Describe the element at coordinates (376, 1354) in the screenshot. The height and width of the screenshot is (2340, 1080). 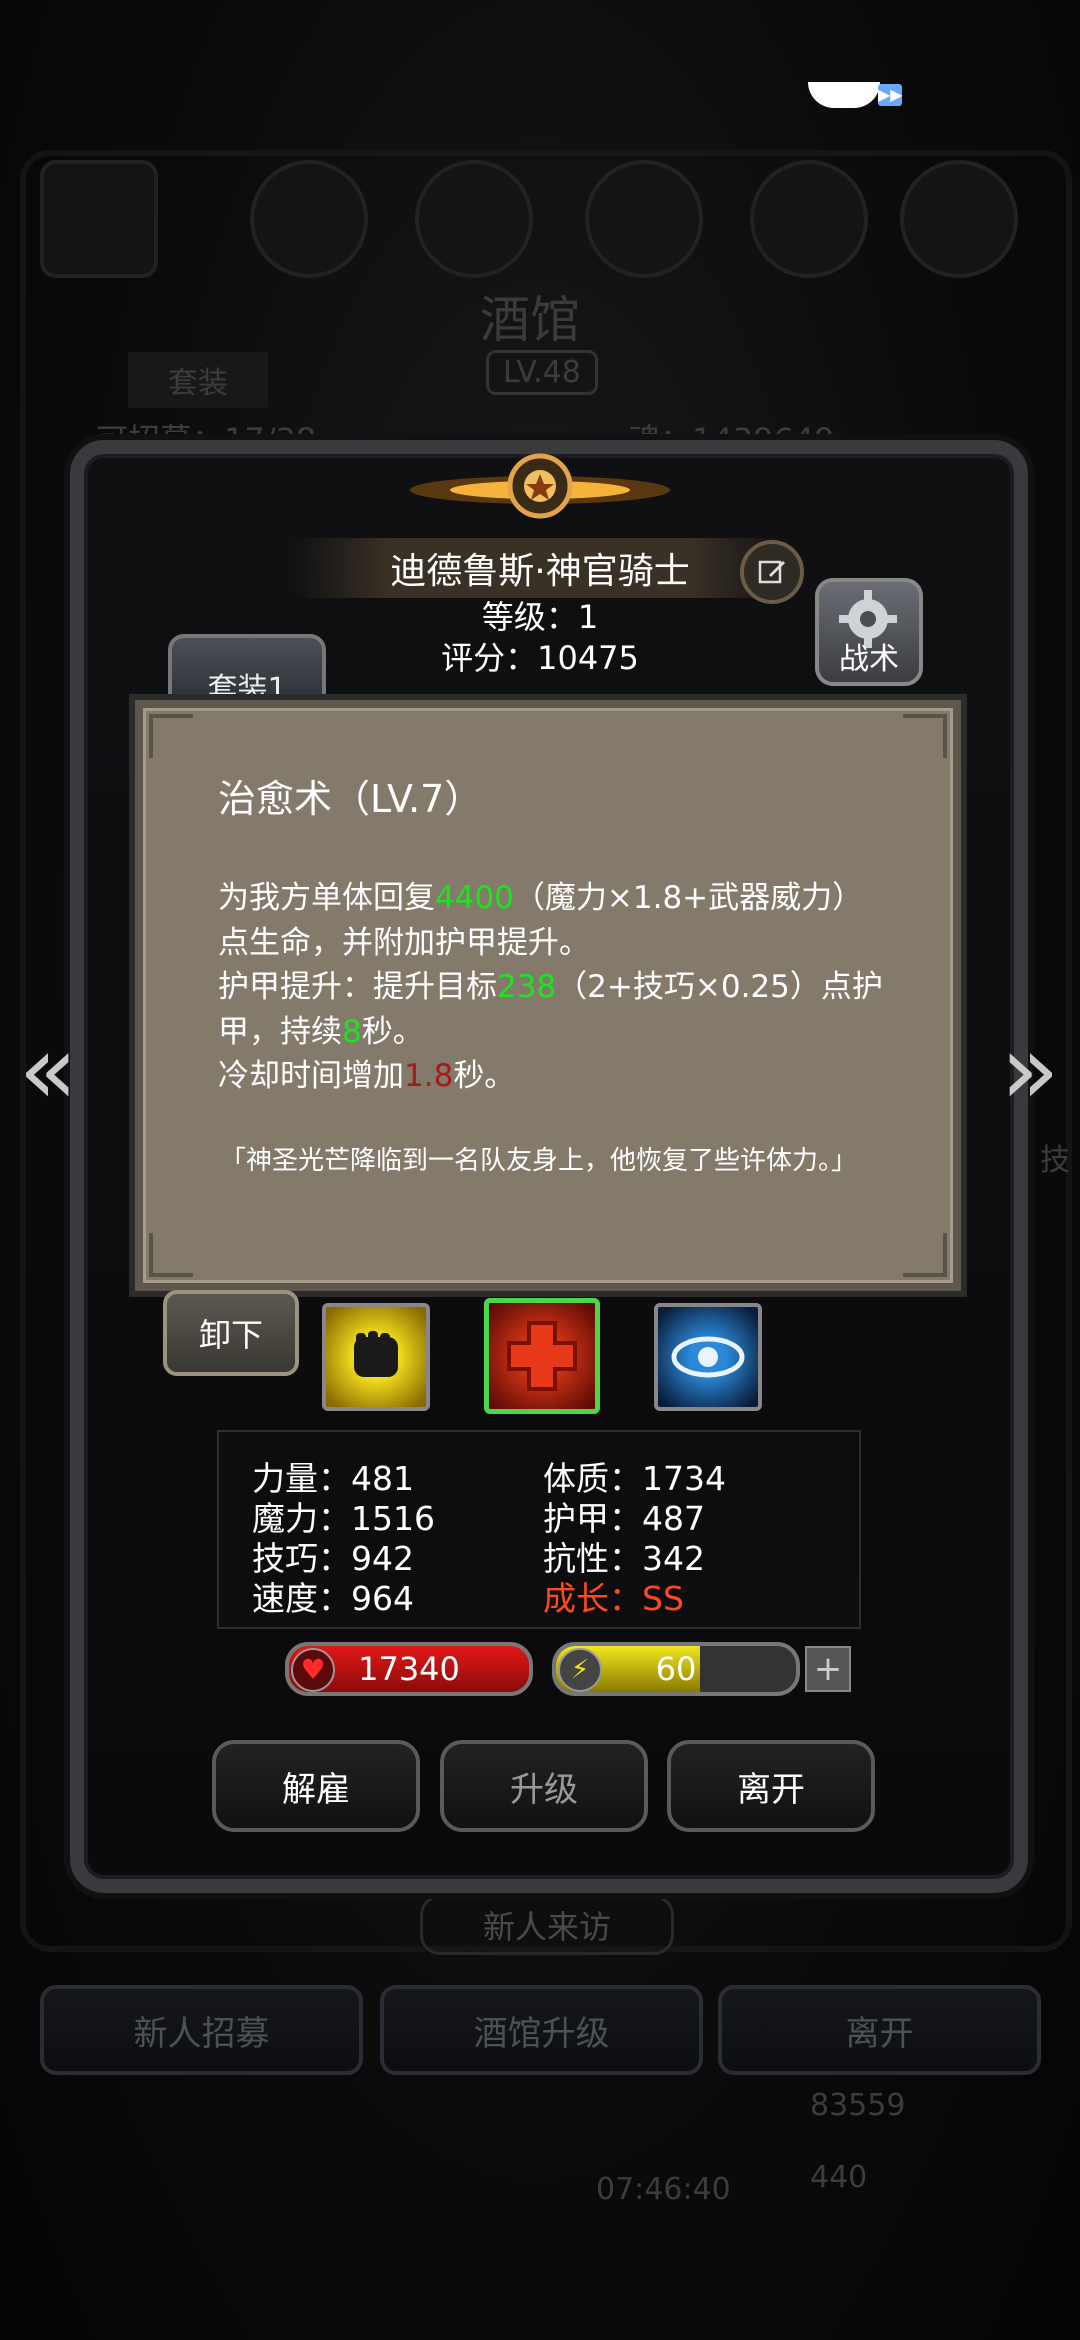
I see `fist-icon` at that location.